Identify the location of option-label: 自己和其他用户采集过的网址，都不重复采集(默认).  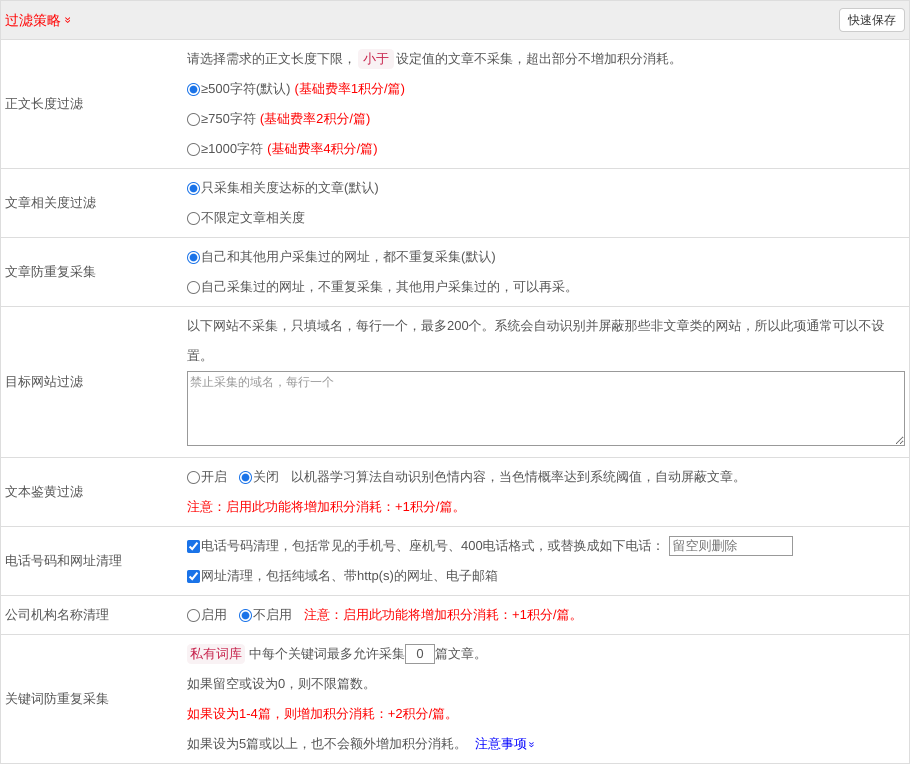
(348, 257).